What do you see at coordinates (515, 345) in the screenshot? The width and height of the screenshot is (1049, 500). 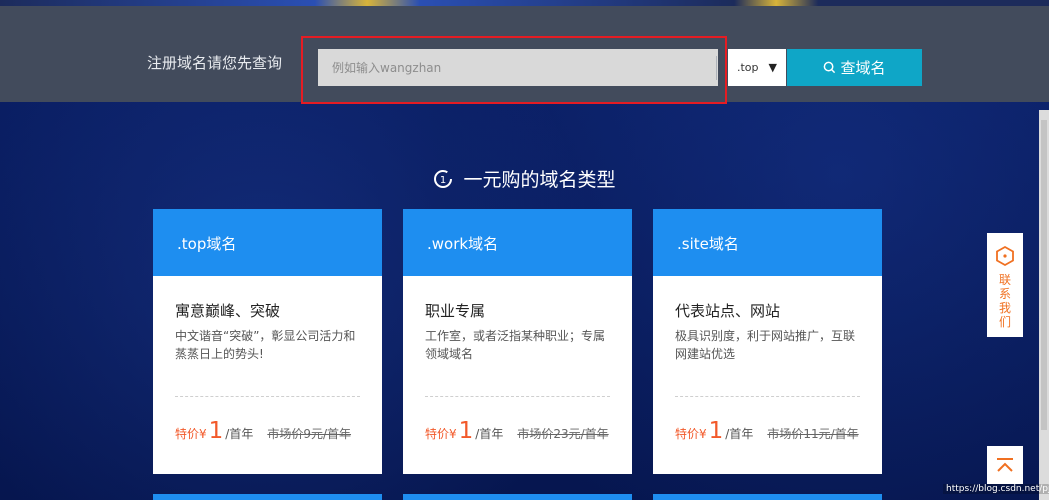 I see `card-description: 工作室，或者泛指某种职业；专属领域域名` at bounding box center [515, 345].